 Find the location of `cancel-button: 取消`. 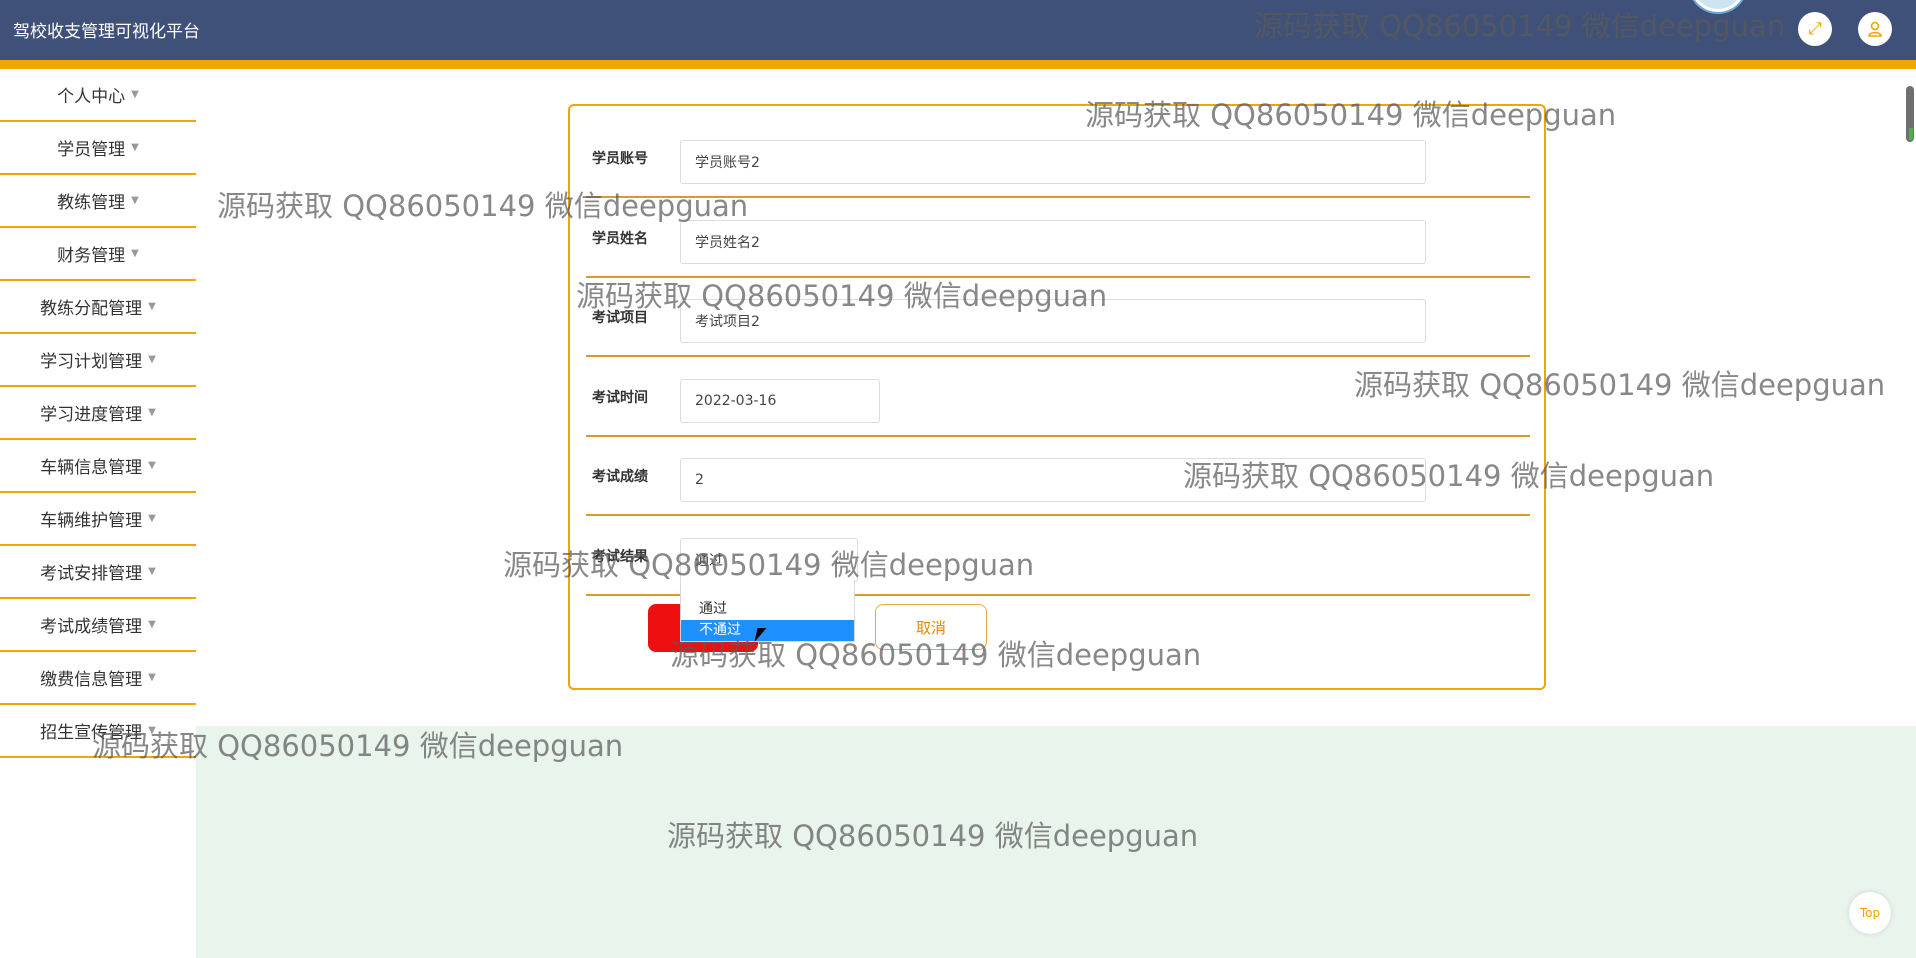

cancel-button: 取消 is located at coordinates (931, 627).